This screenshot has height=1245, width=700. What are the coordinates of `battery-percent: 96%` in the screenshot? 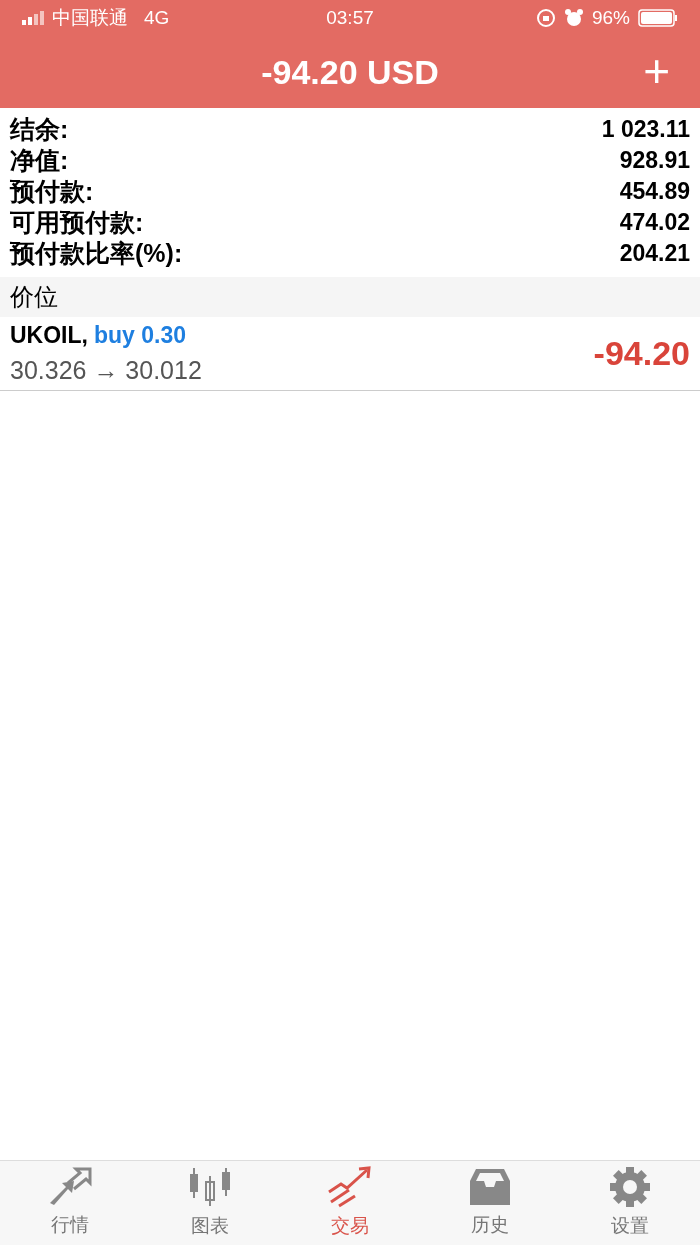 It's located at (611, 17).